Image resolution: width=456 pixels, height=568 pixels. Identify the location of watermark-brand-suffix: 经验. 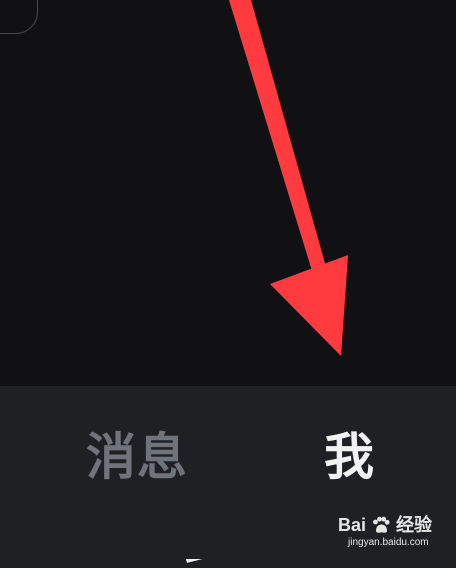
(414, 525).